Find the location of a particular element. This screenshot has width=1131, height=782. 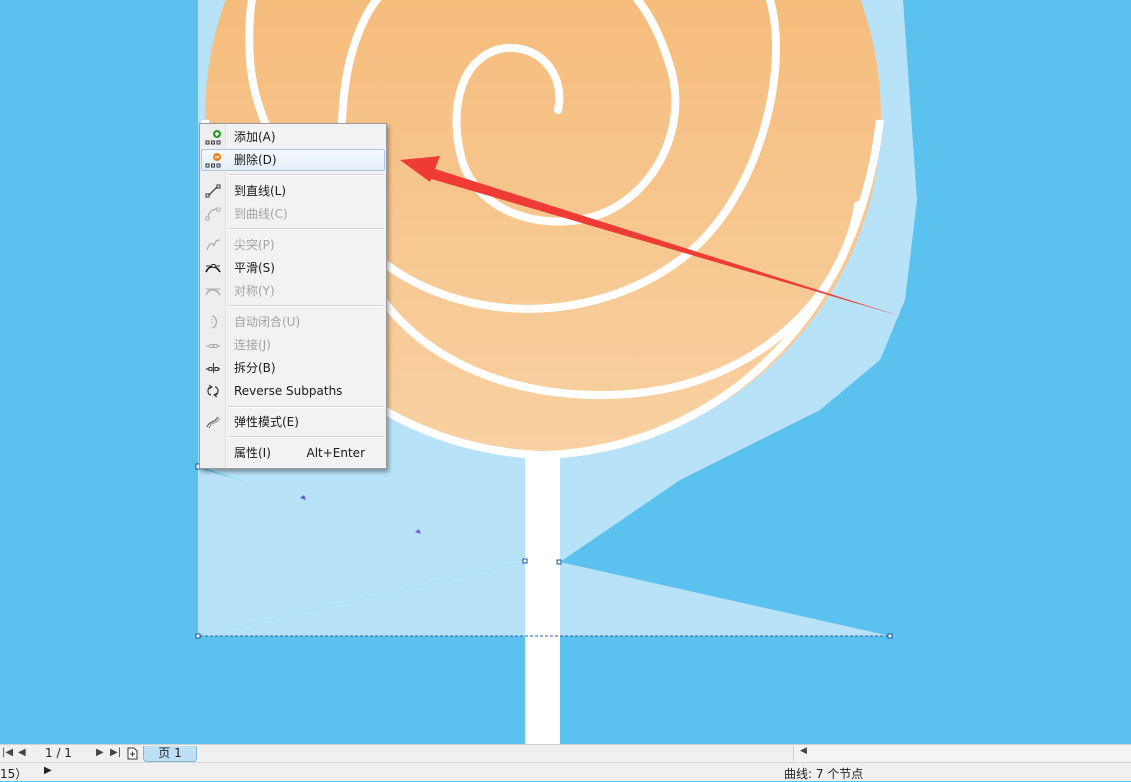

menu-item-auto-close-label: 自动闭合(U) is located at coordinates (267, 322).